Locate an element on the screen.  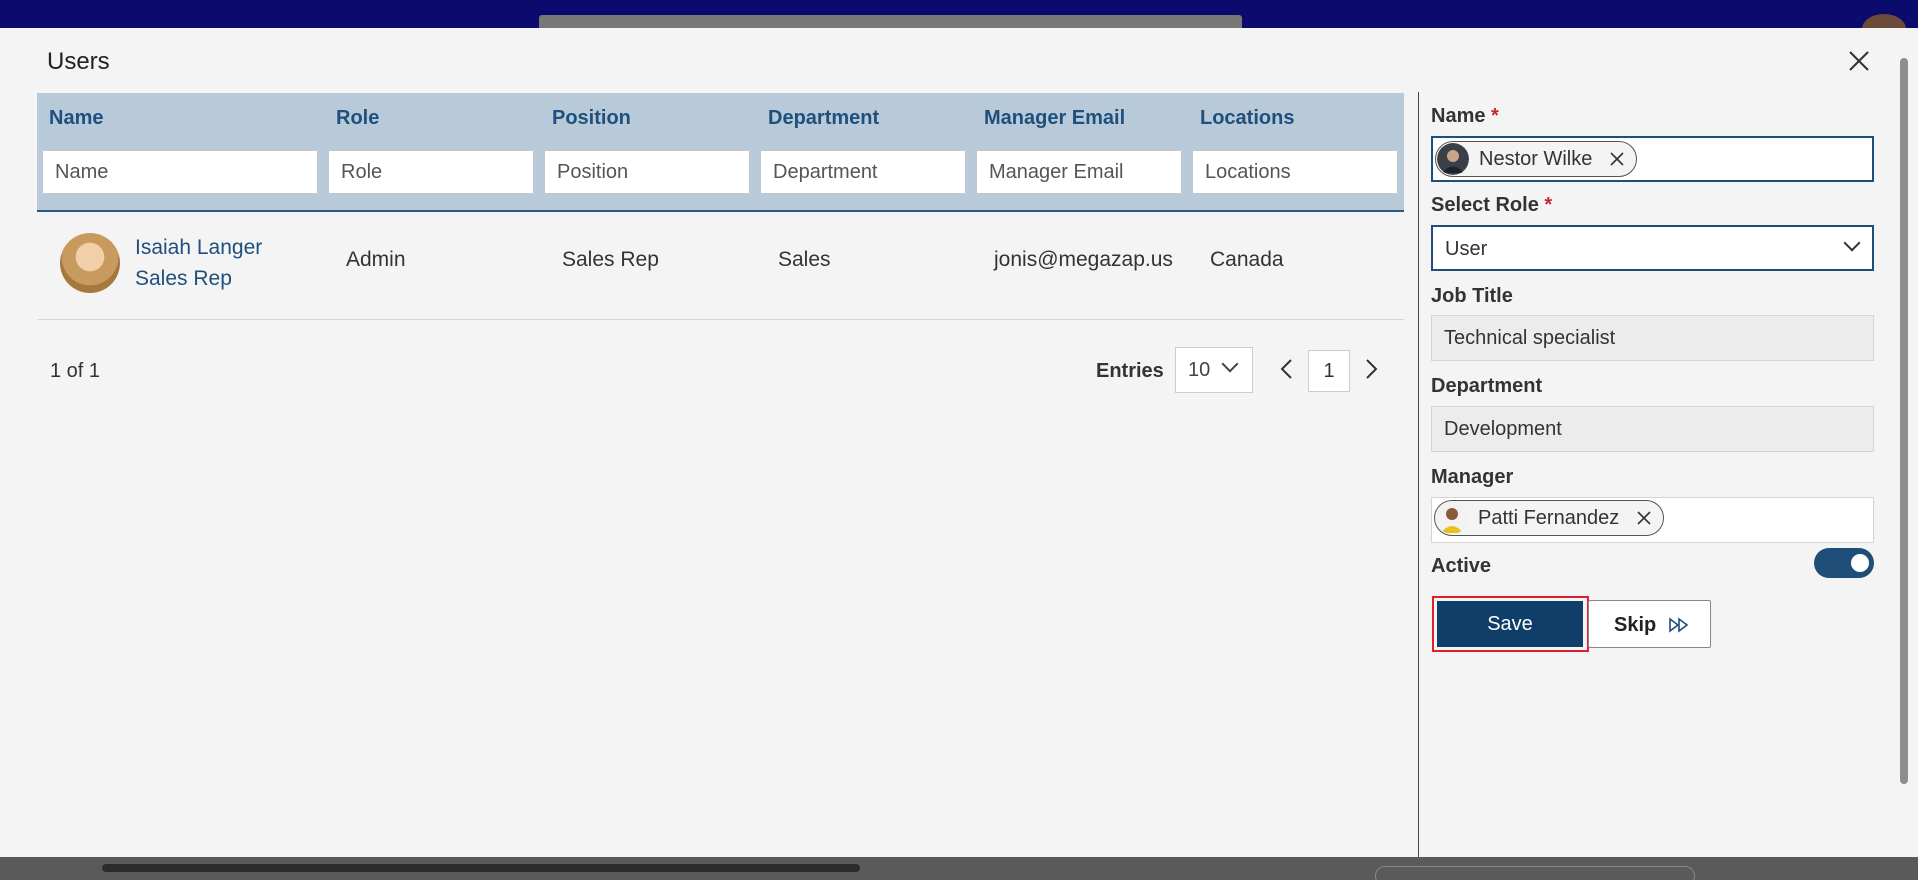
role-select: User is located at coordinates (1652, 248).